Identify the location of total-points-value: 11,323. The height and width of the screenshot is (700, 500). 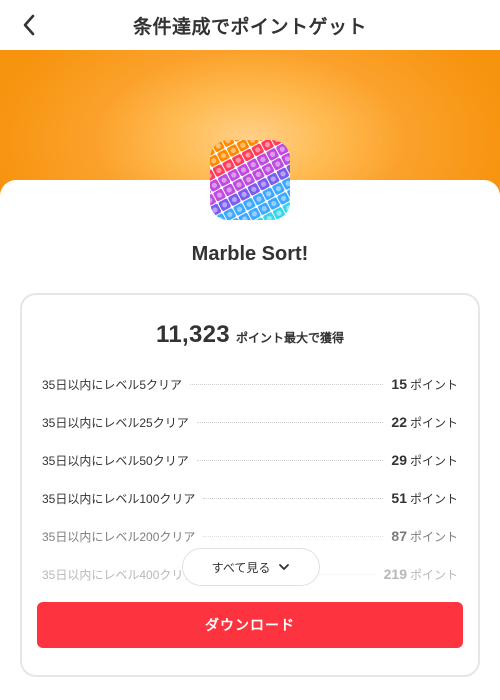
(193, 334).